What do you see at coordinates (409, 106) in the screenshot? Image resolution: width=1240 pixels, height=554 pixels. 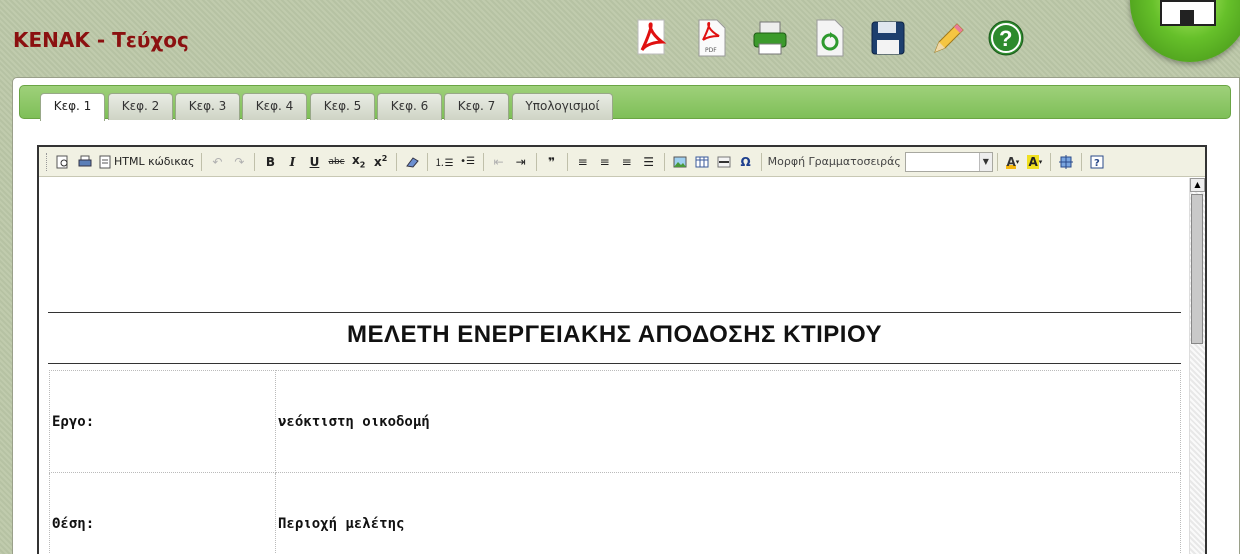 I see `tab-chapter-6: Κεφ. 6` at bounding box center [409, 106].